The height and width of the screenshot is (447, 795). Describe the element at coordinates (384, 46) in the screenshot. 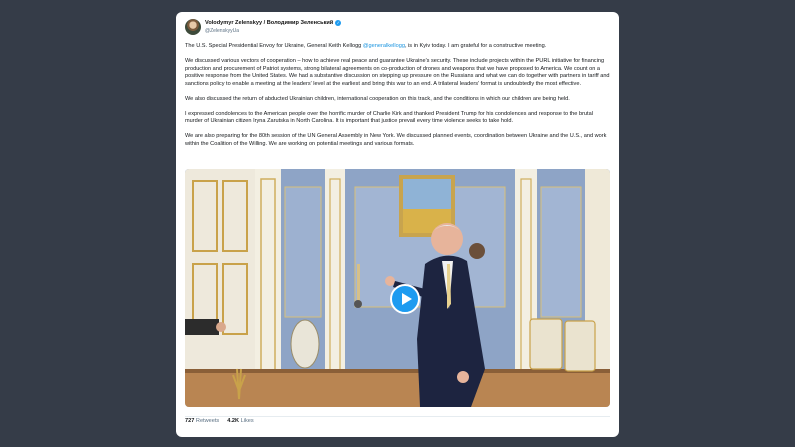

I see `mention-link: @generalkellogg` at that location.